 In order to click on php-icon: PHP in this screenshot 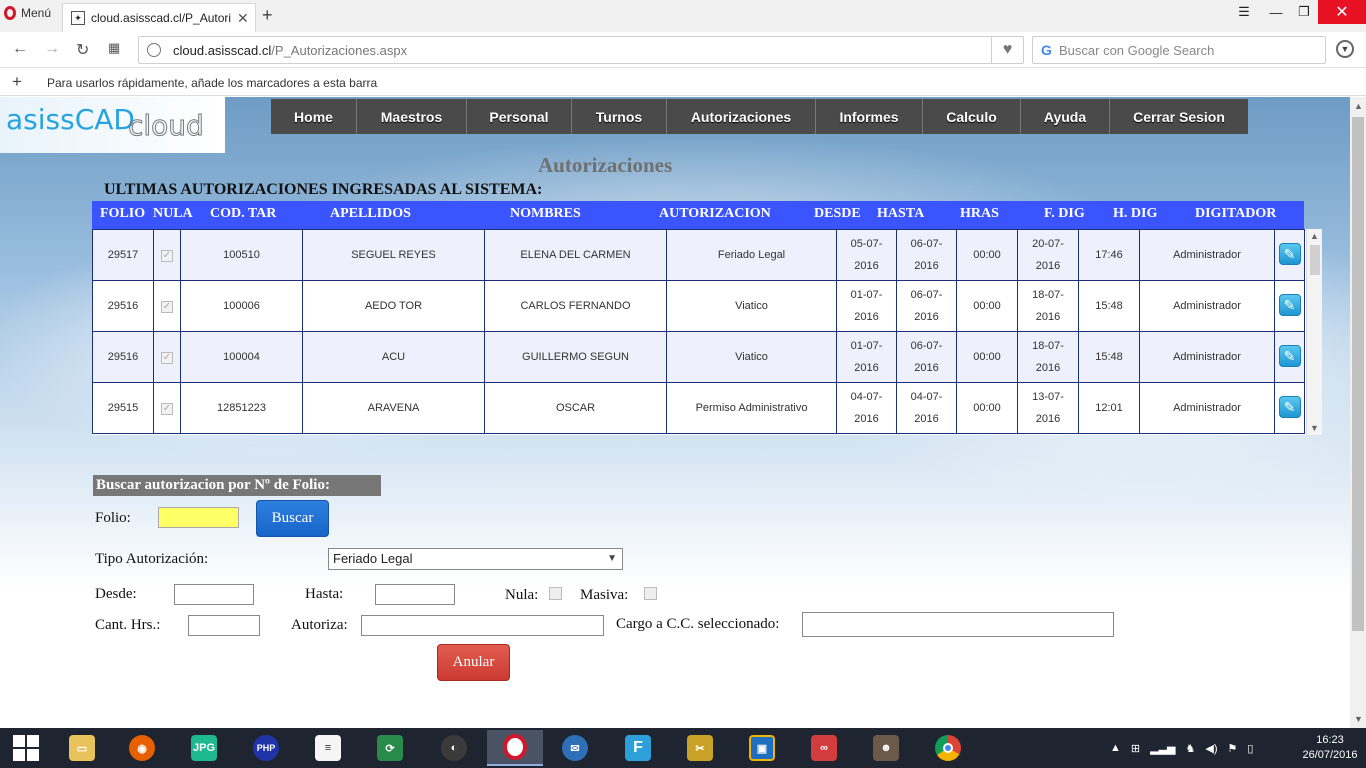, I will do `click(266, 748)`.